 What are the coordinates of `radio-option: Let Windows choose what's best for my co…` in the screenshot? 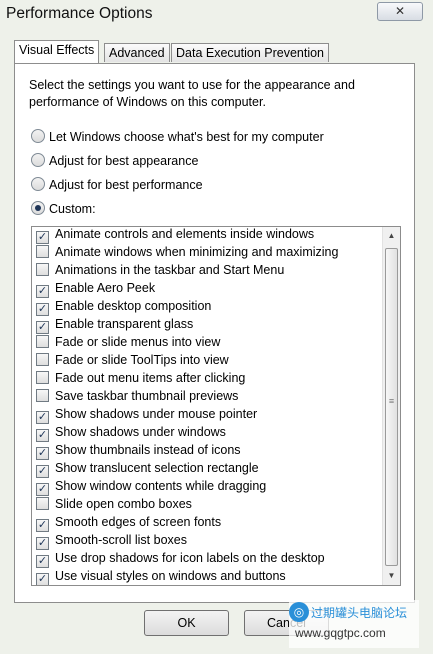 It's located at (177, 137).